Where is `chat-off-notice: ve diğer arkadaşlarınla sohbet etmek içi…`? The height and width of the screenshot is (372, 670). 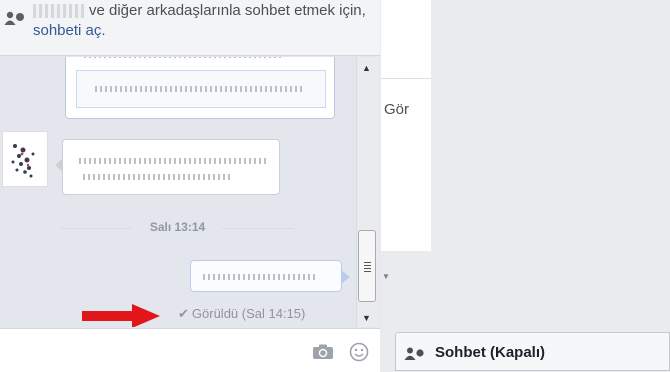 chat-off-notice: ve diğer arkadaşlarınla sohbet etmek içi… is located at coordinates (190, 28).